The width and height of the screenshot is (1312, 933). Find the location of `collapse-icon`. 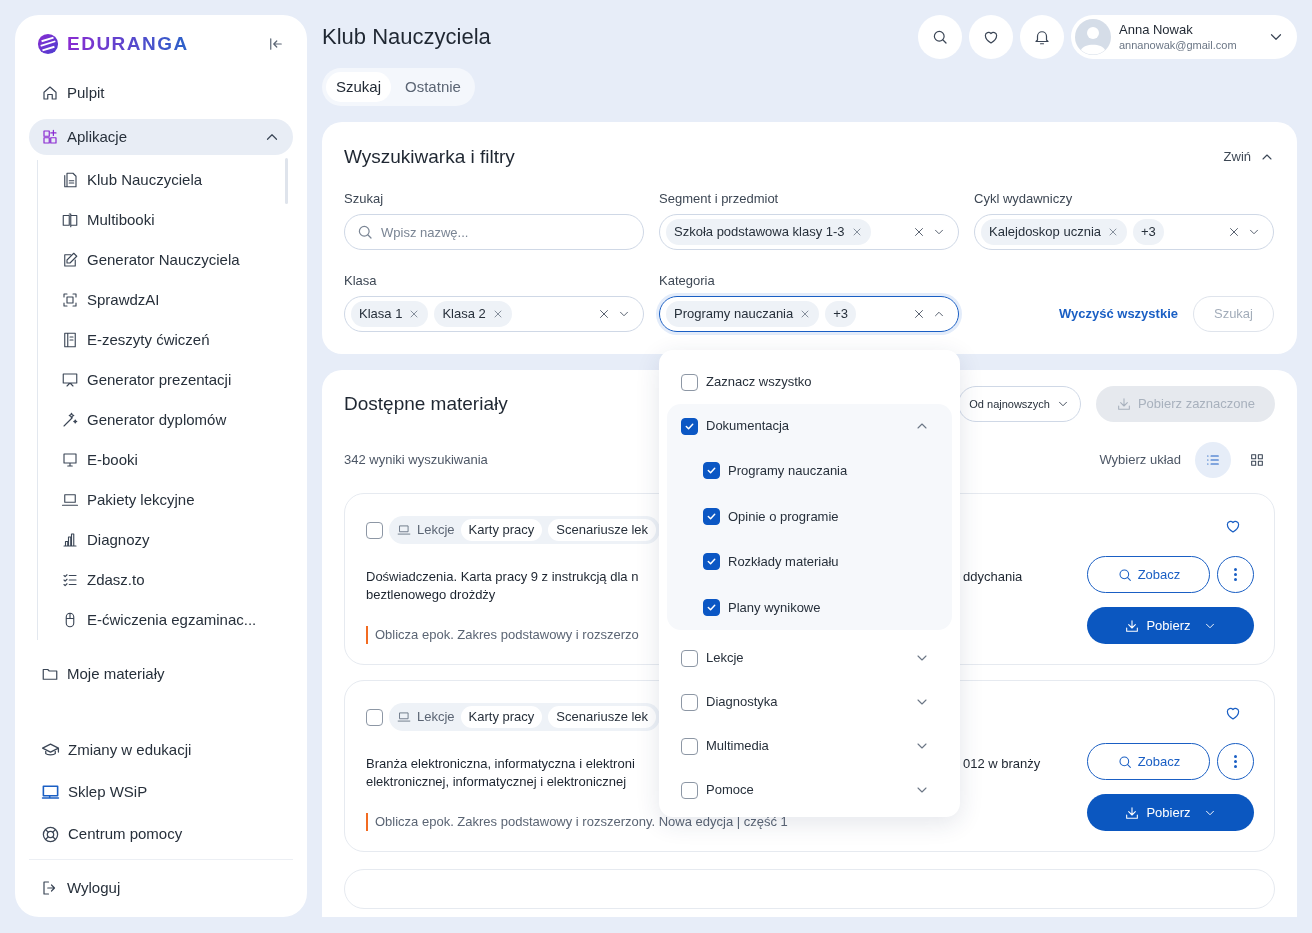

collapse-icon is located at coordinates (276, 44).